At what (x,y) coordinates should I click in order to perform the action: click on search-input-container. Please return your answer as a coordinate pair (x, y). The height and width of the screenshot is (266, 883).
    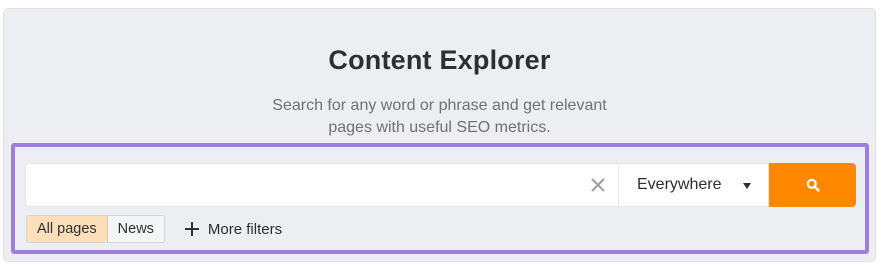
    Looking at the image, I should click on (321, 185).